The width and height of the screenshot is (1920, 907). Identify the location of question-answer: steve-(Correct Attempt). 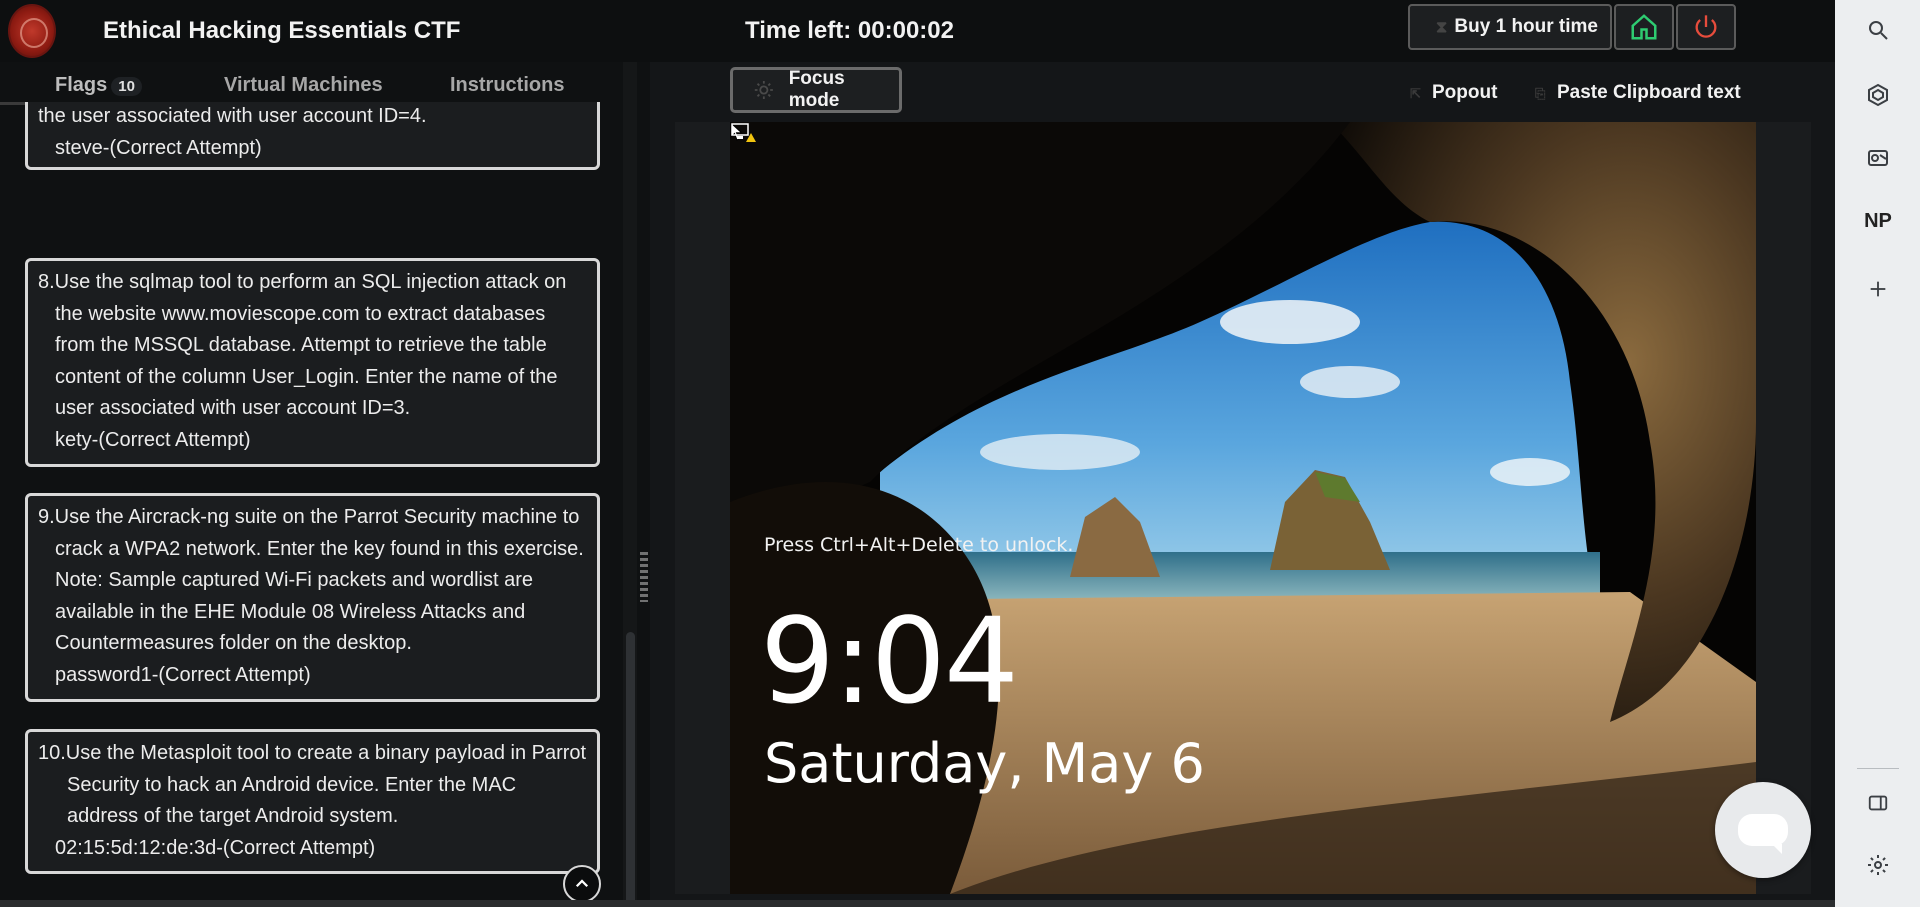
(158, 147).